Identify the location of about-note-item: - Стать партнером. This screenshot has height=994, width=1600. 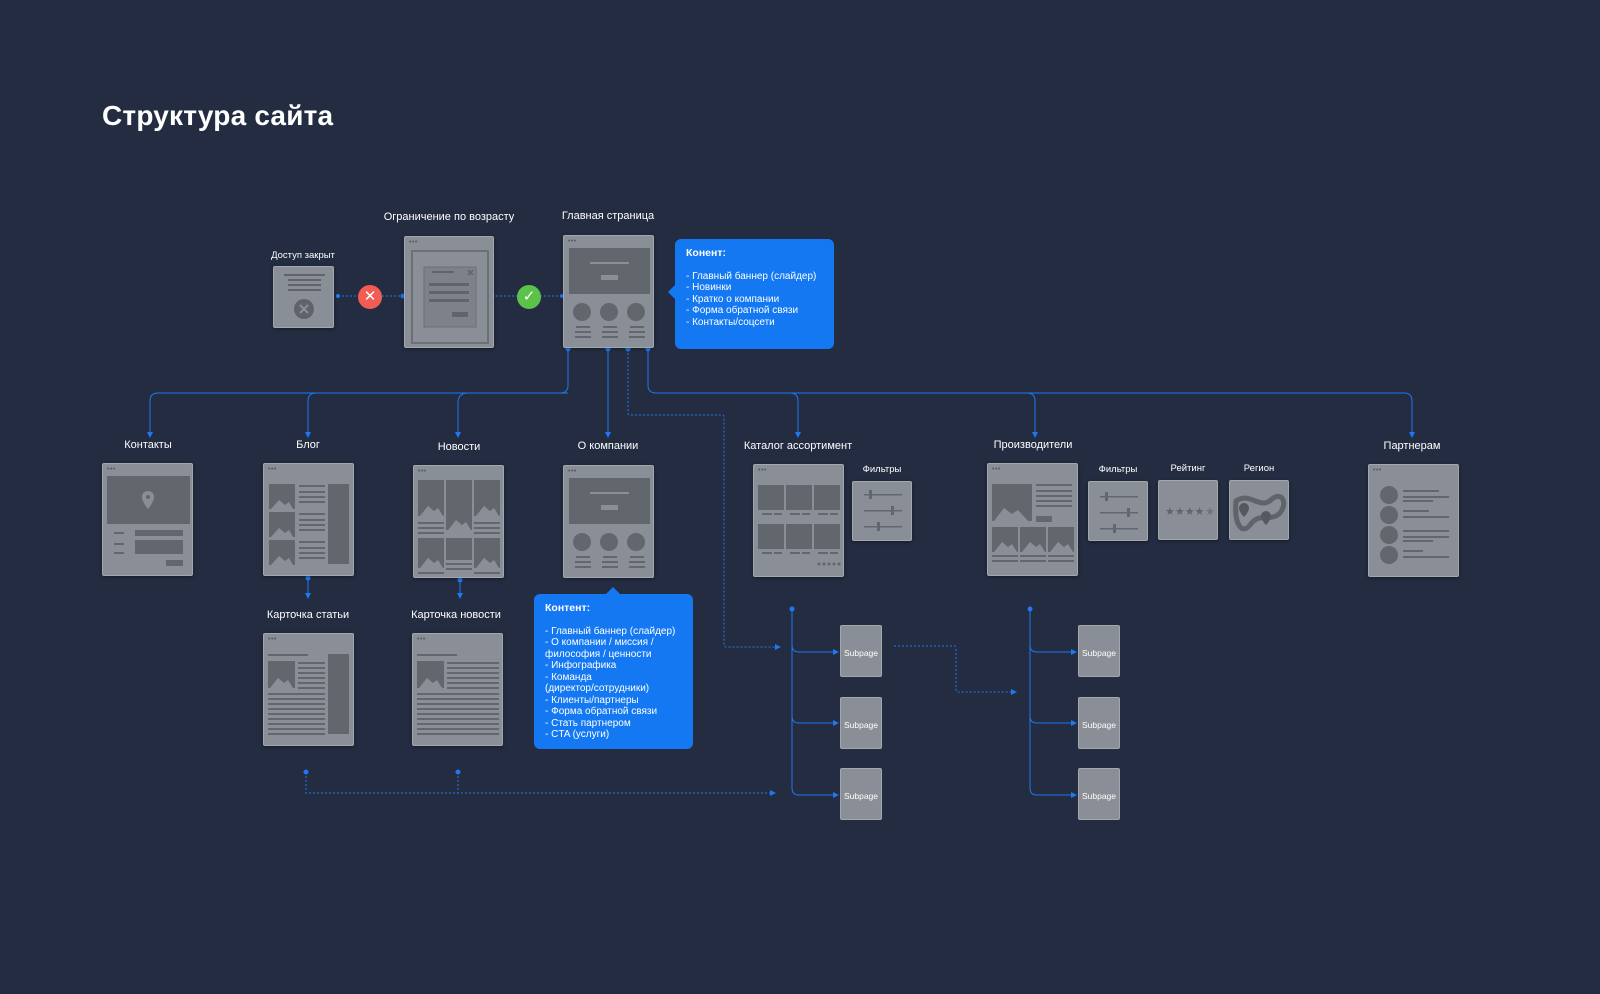
(588, 723).